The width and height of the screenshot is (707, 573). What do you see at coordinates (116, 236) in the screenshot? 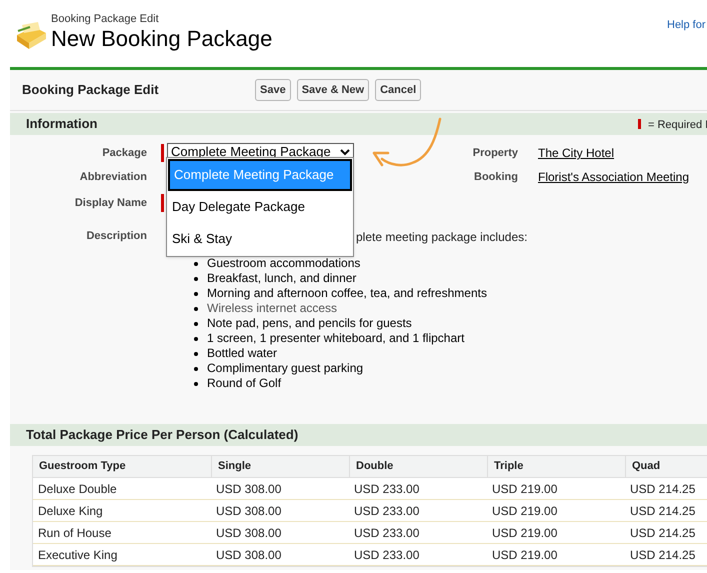
I see `field-label: Description` at bounding box center [116, 236].